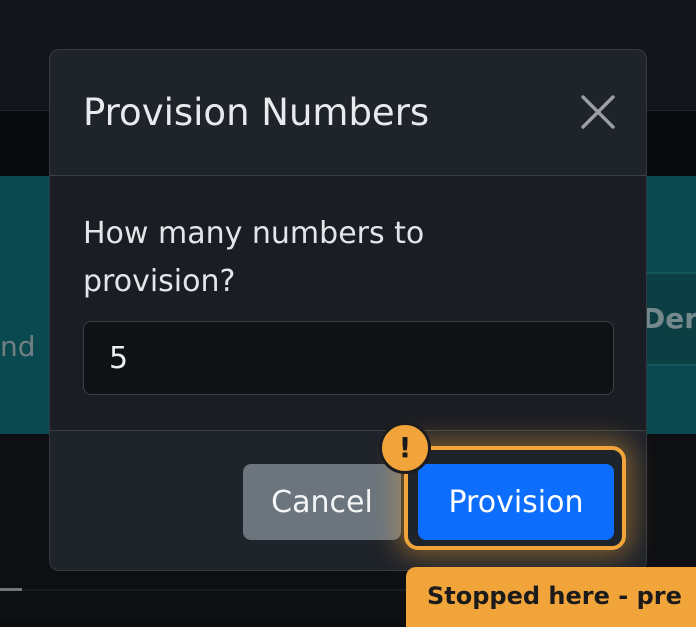  What do you see at coordinates (516, 502) in the screenshot?
I see `provision-button: Provision` at bounding box center [516, 502].